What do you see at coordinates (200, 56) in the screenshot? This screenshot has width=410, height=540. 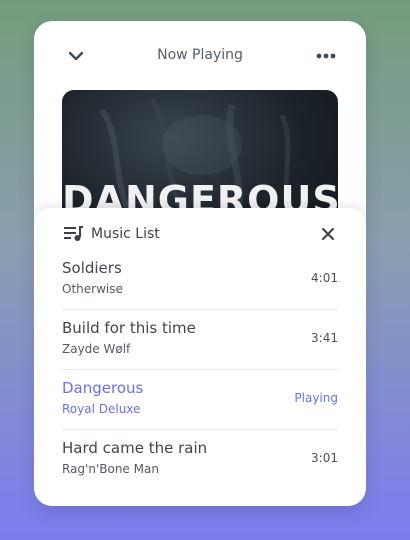 I see `player-top-bar: Now Playing` at bounding box center [200, 56].